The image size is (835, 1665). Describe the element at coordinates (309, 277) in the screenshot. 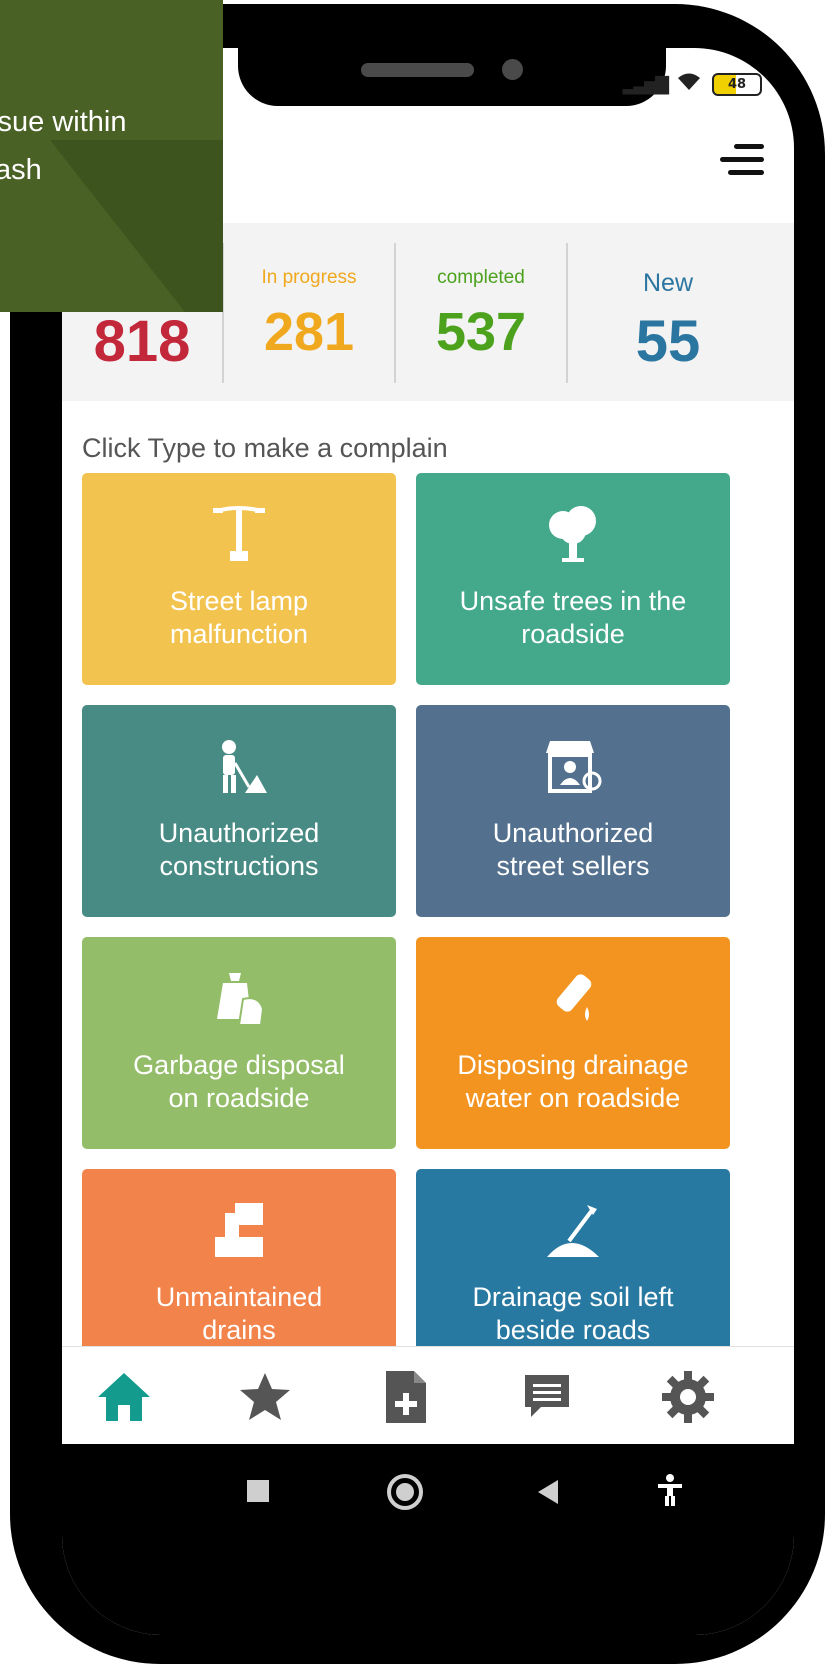

I see `stat-in-progress-label: In progress` at that location.